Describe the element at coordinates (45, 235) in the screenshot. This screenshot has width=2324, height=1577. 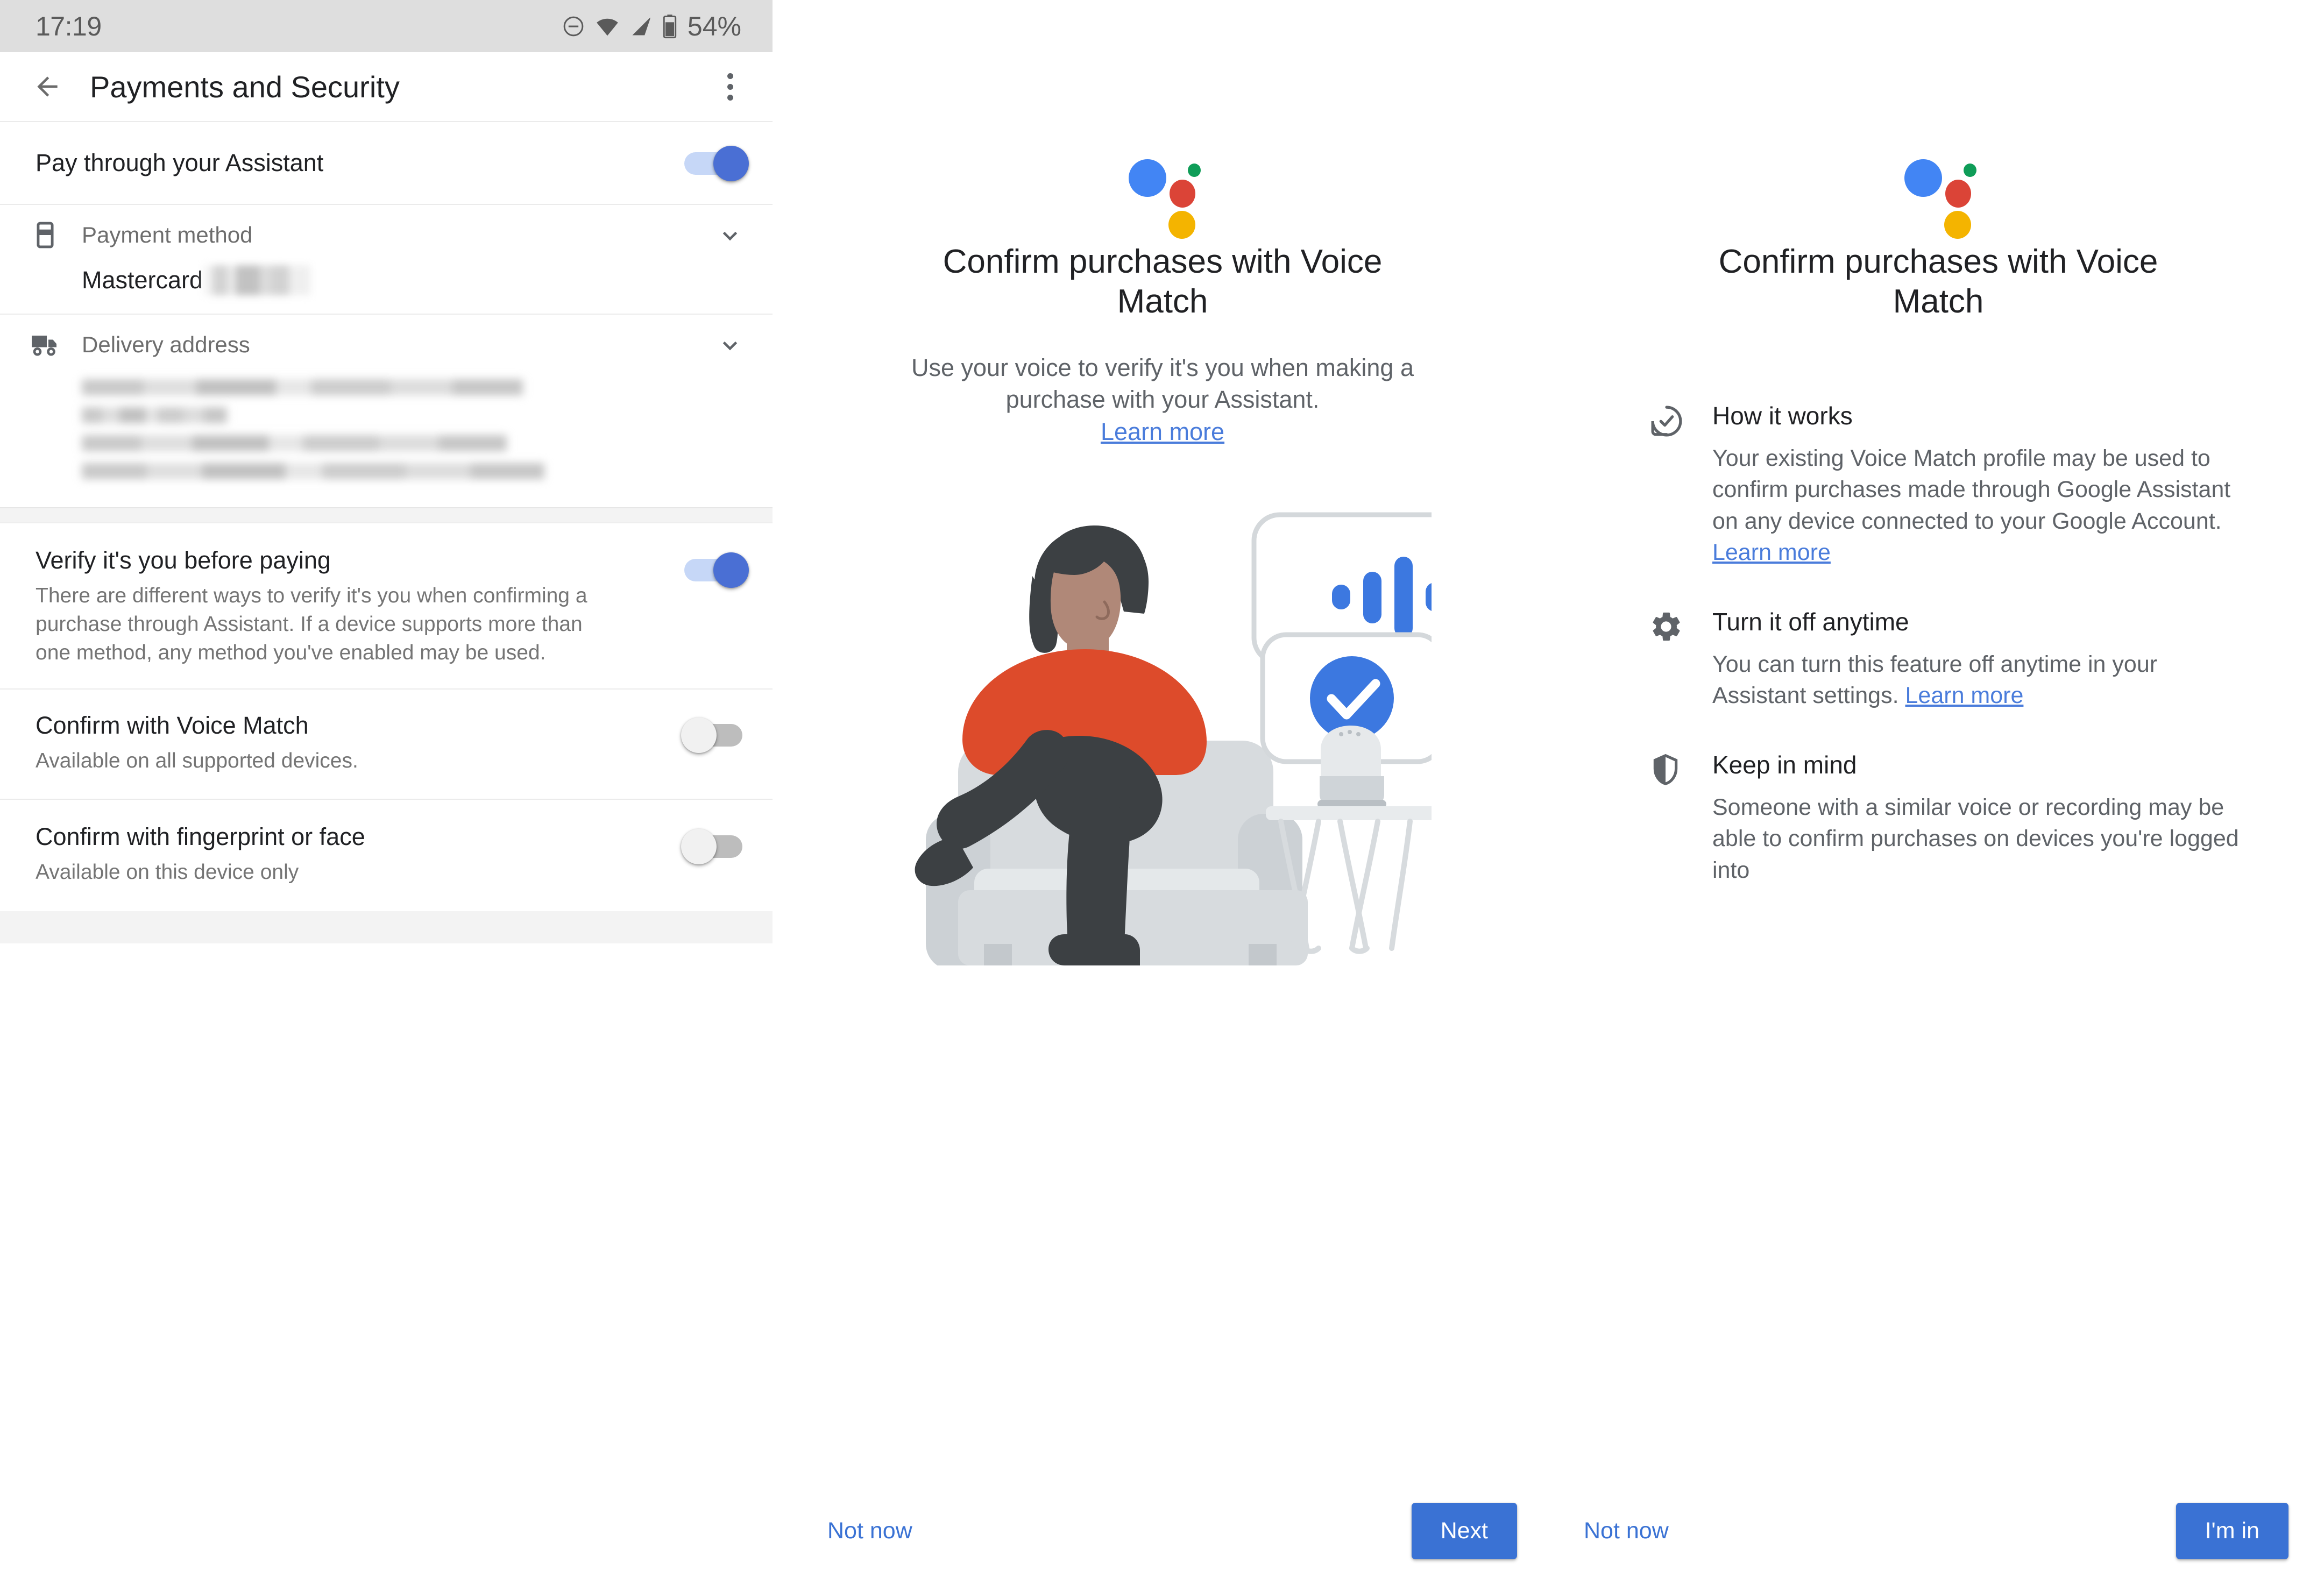
I see `credit-card-icon` at that location.